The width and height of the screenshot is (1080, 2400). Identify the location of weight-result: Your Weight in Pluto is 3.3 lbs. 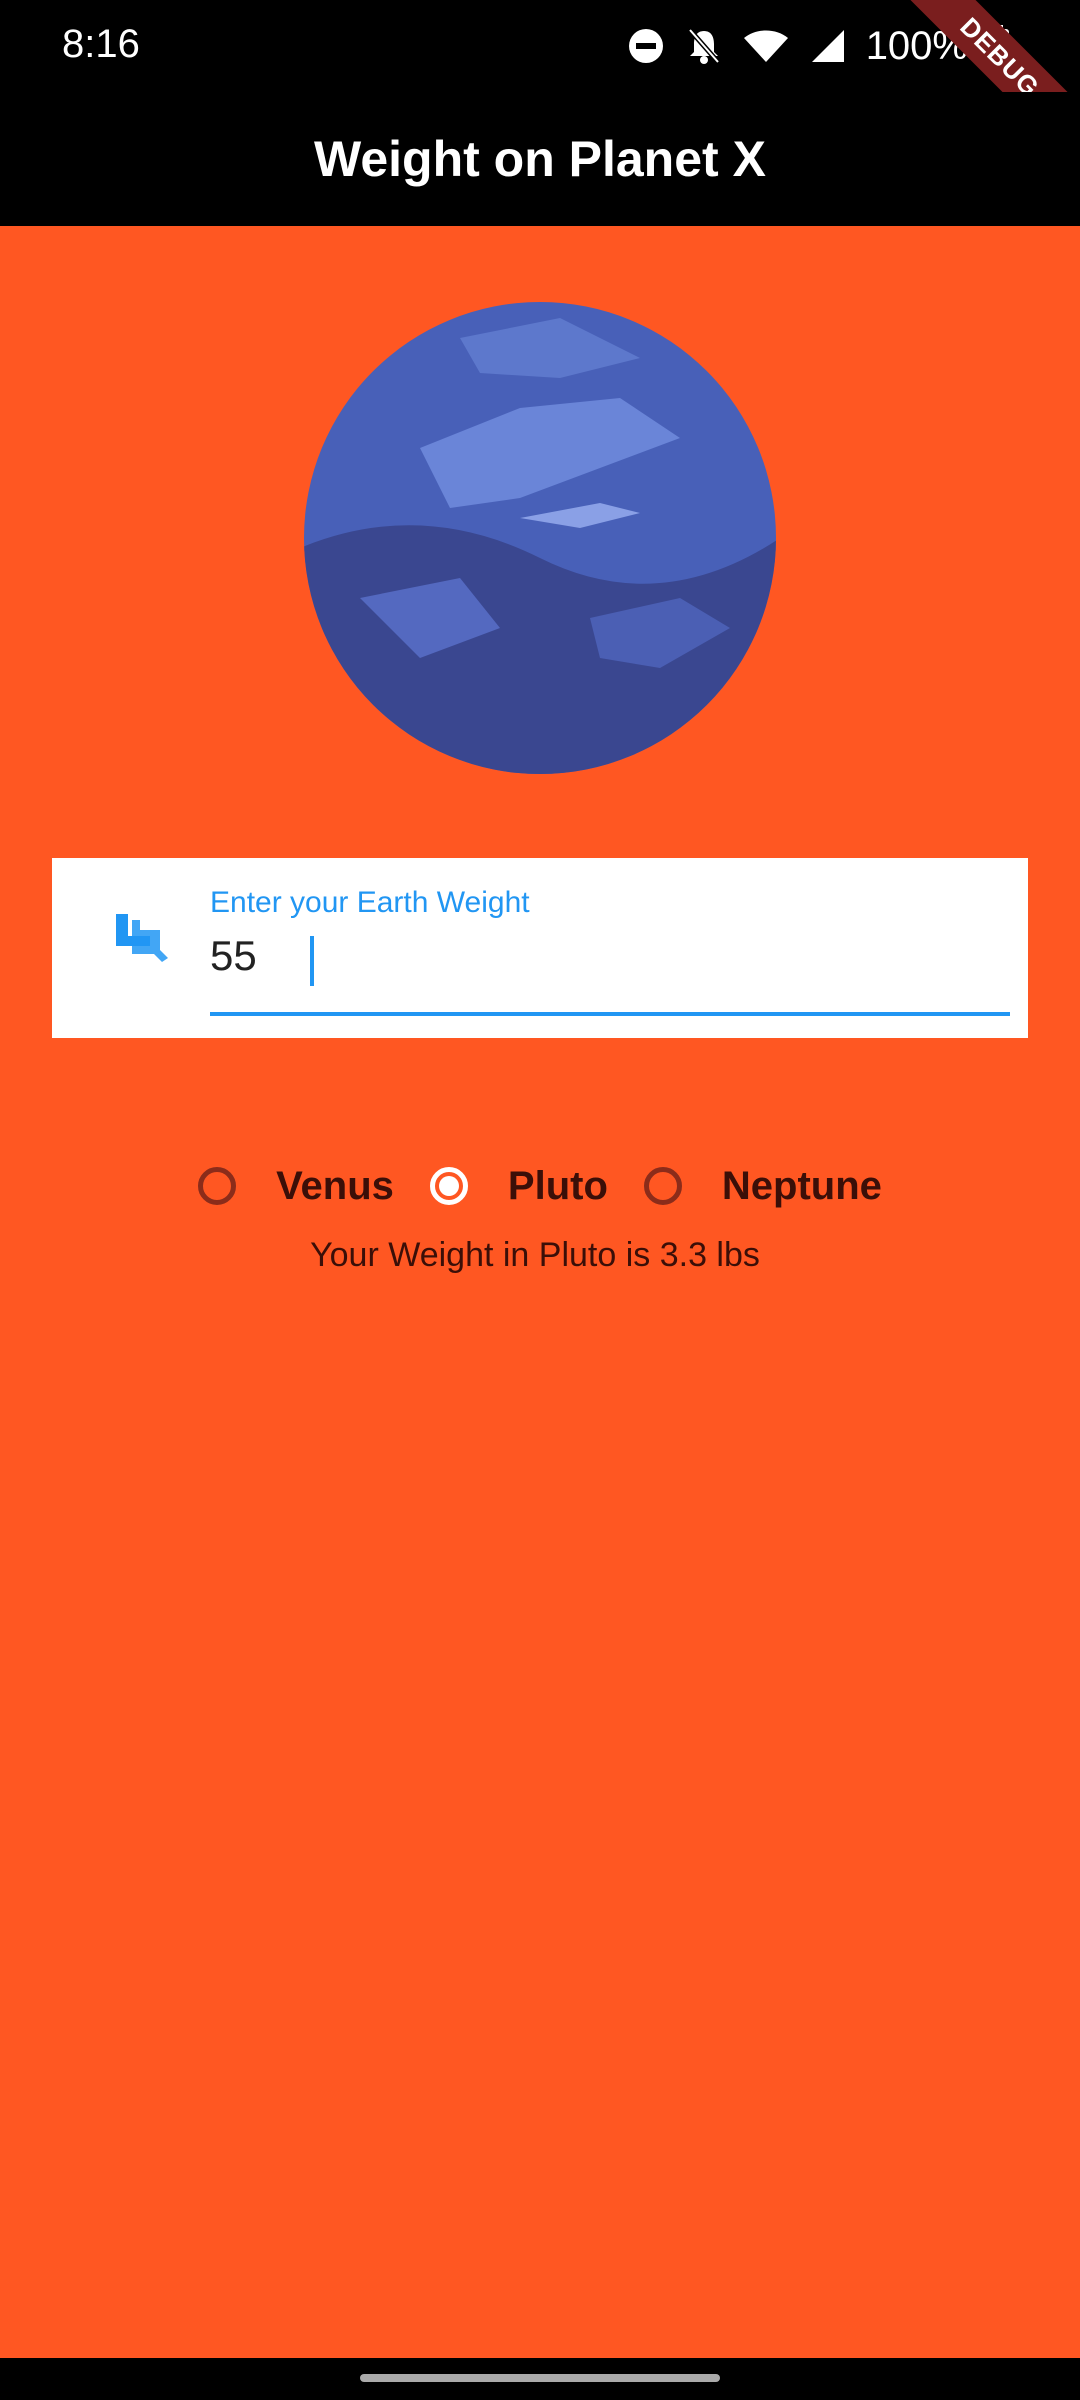
(535, 1255).